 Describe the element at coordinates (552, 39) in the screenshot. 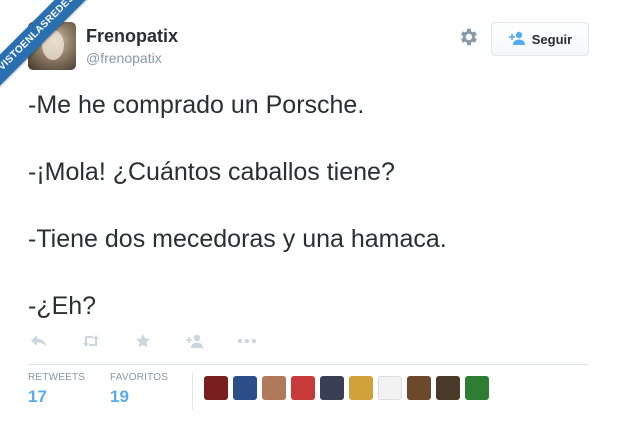

I see `follow-button-label: Seguir` at that location.